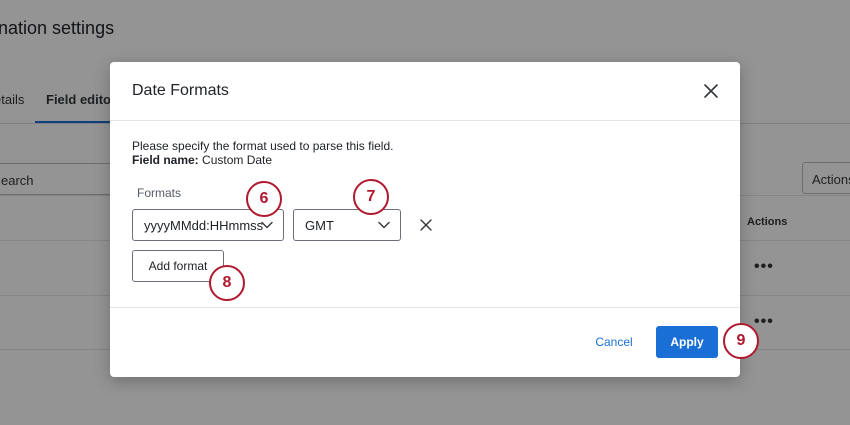 Image resolution: width=850 pixels, height=425 pixels. I want to click on dialog-header-divider, so click(425, 120).